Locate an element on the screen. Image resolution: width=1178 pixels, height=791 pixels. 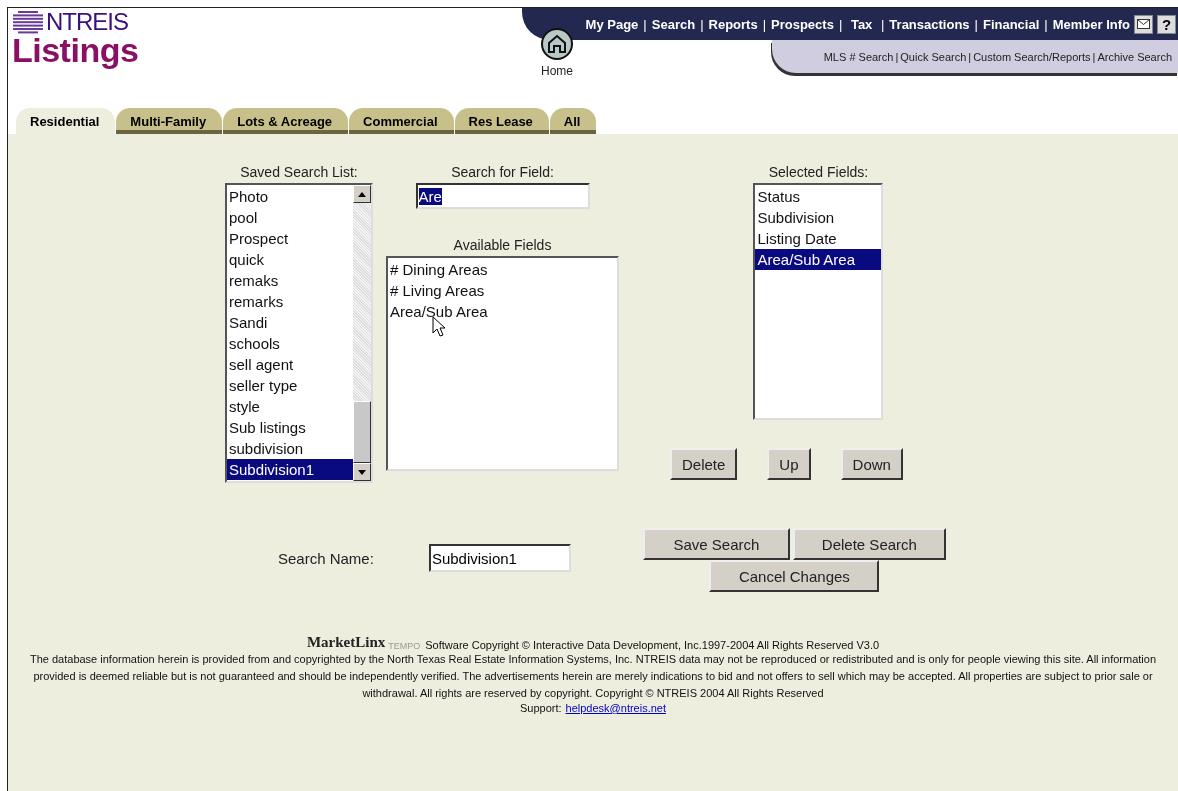
sub-nav-link: Custom Search/Reports is located at coordinates (1032, 56).